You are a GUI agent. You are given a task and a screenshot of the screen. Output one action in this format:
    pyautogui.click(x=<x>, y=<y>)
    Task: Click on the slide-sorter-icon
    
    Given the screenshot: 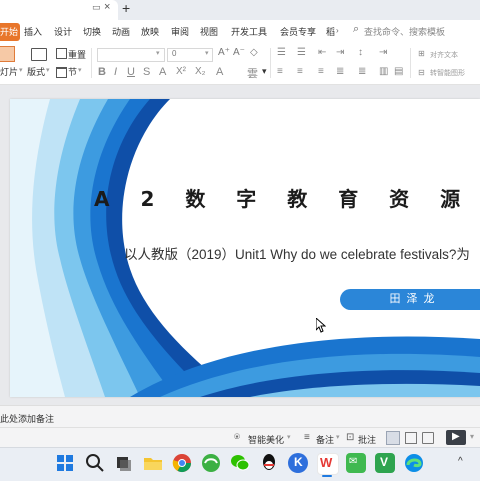 What is the action you would take?
    pyautogui.click(x=411, y=438)
    